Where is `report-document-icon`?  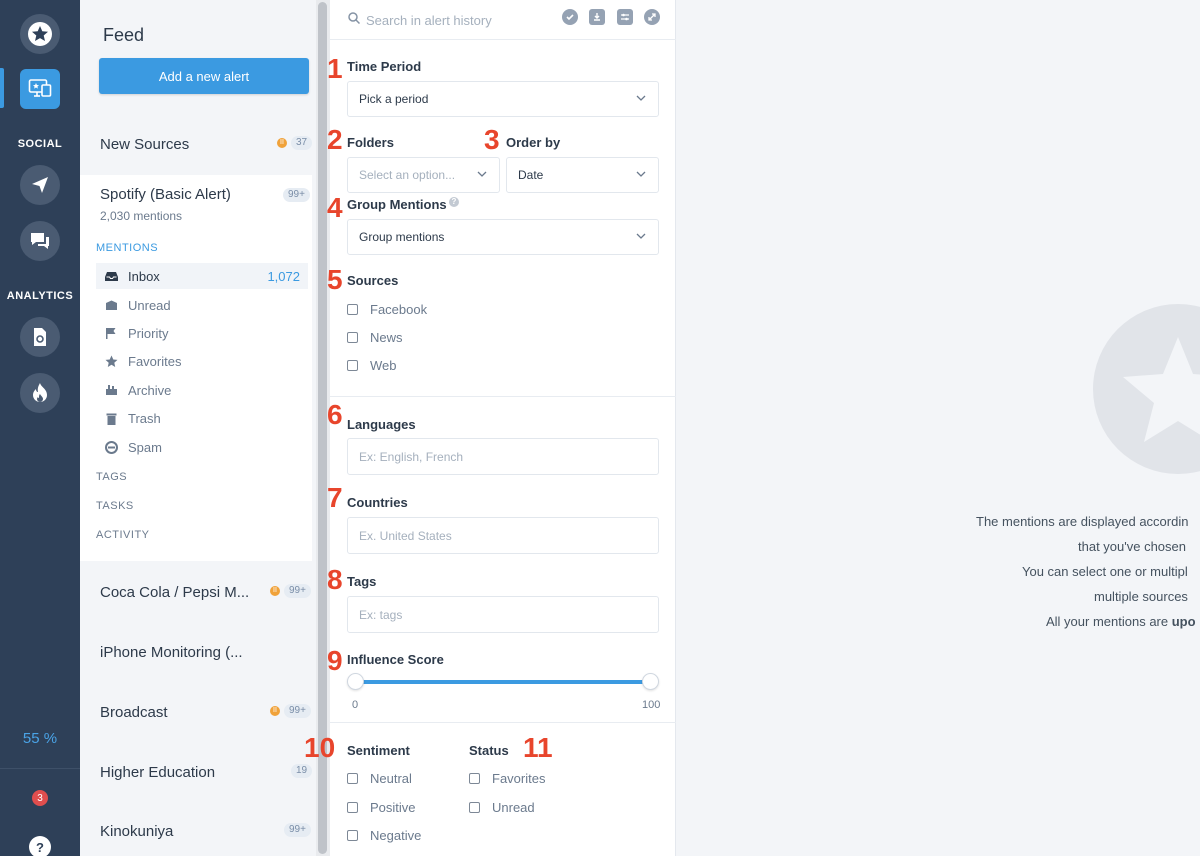 report-document-icon is located at coordinates (40, 337).